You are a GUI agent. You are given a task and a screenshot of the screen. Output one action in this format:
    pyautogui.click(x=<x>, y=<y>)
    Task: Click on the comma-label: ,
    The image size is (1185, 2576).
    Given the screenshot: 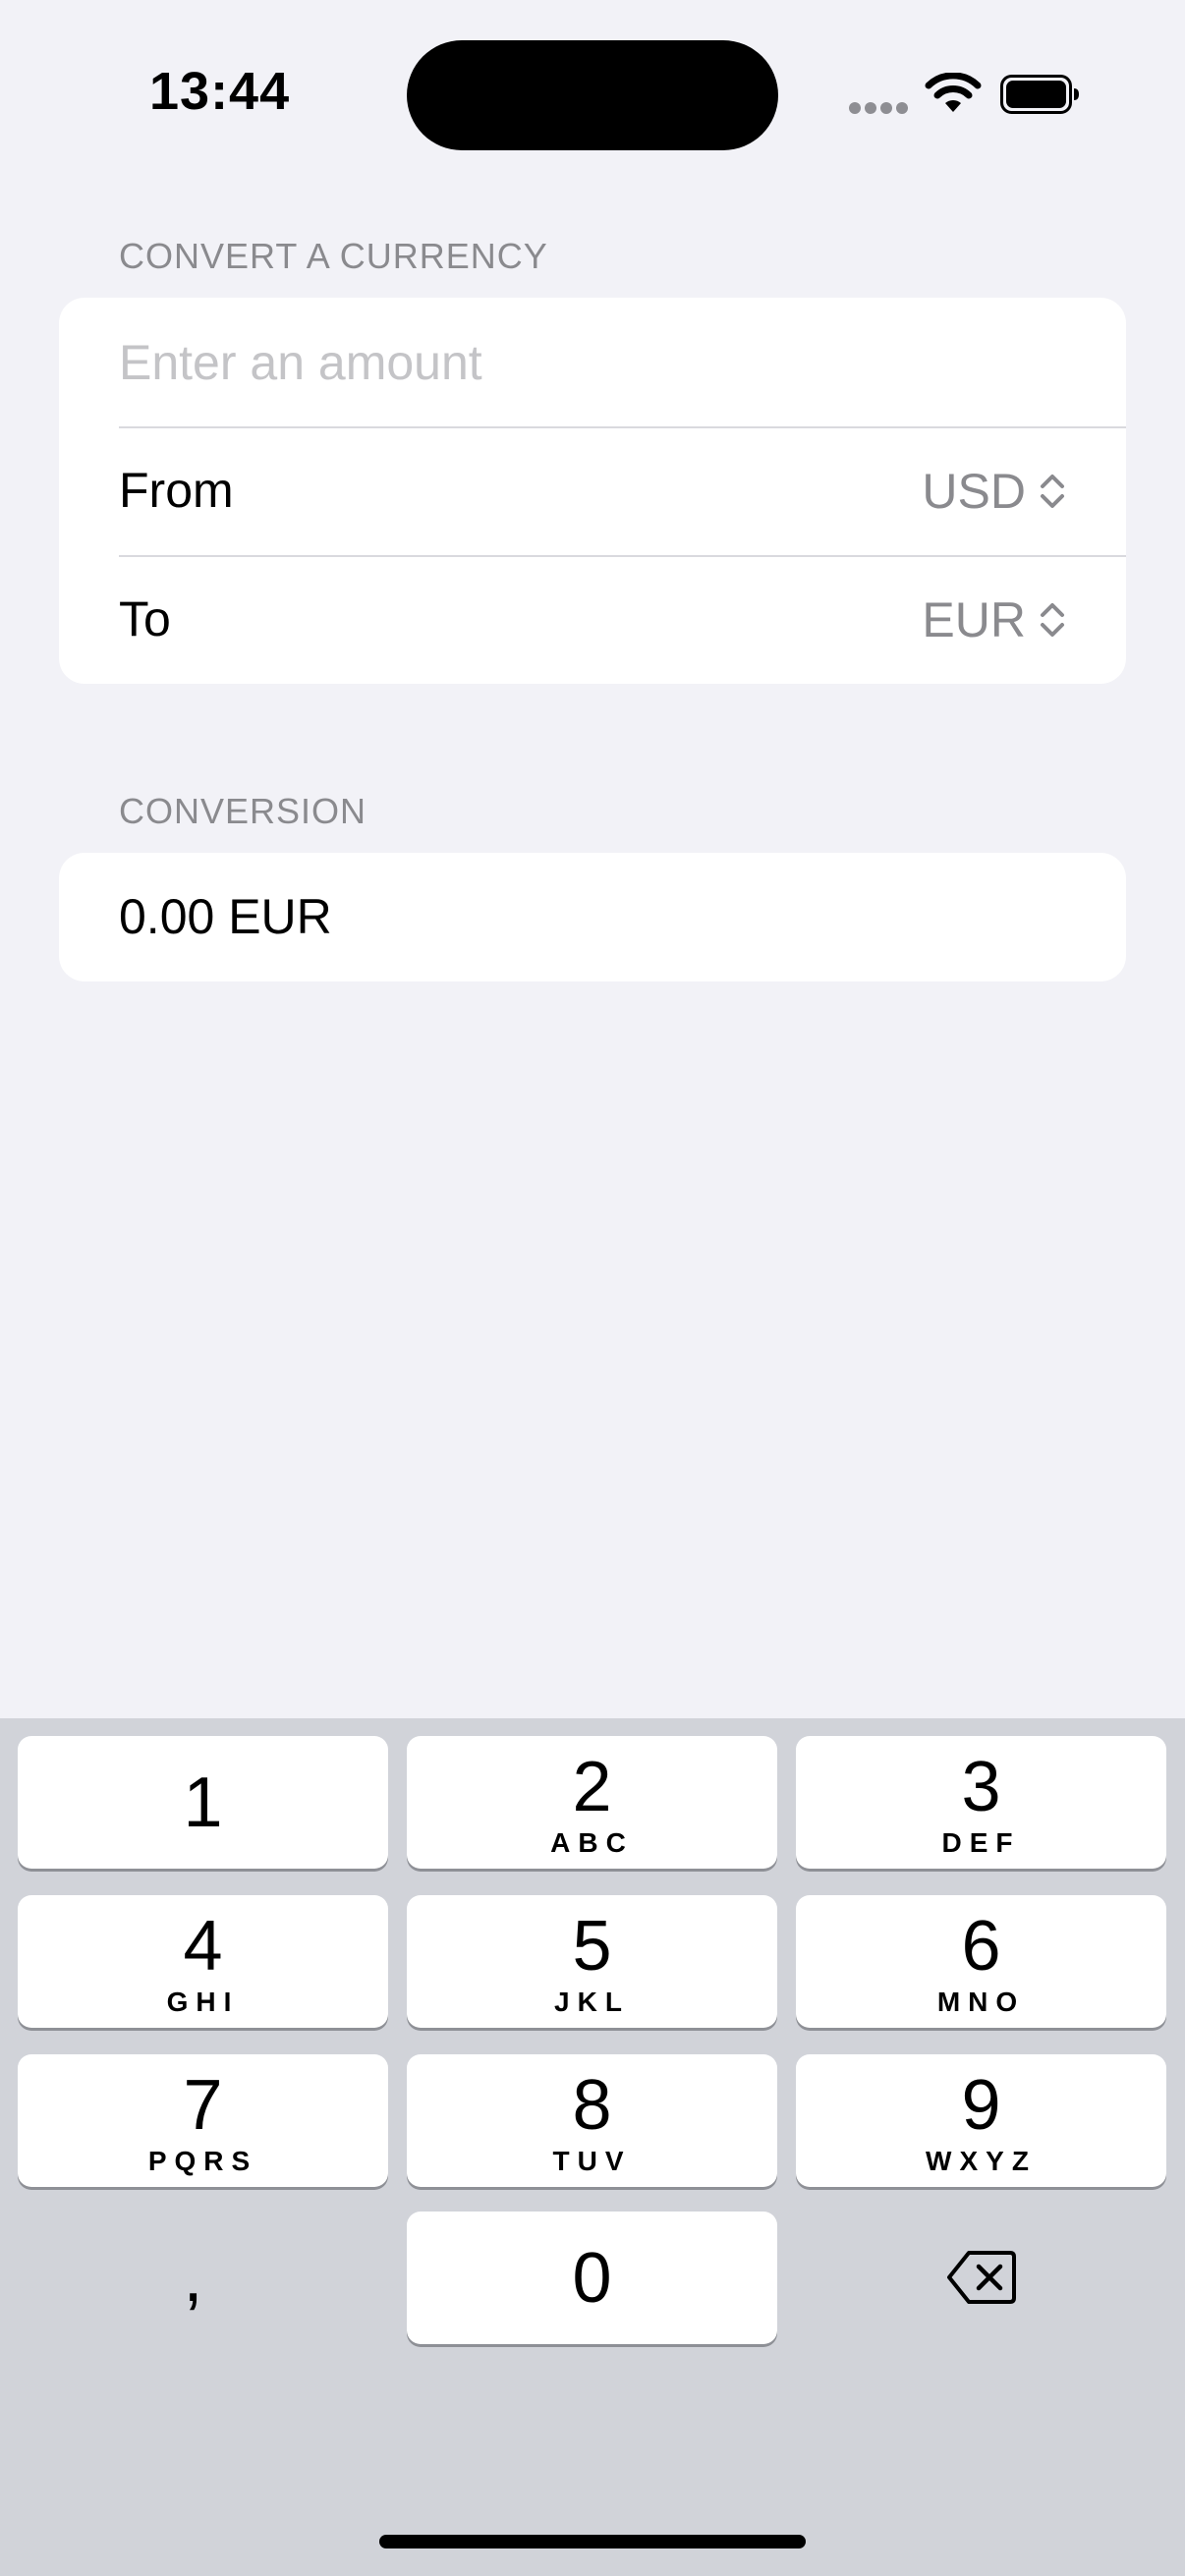 What is the action you would take?
    pyautogui.click(x=193, y=2277)
    